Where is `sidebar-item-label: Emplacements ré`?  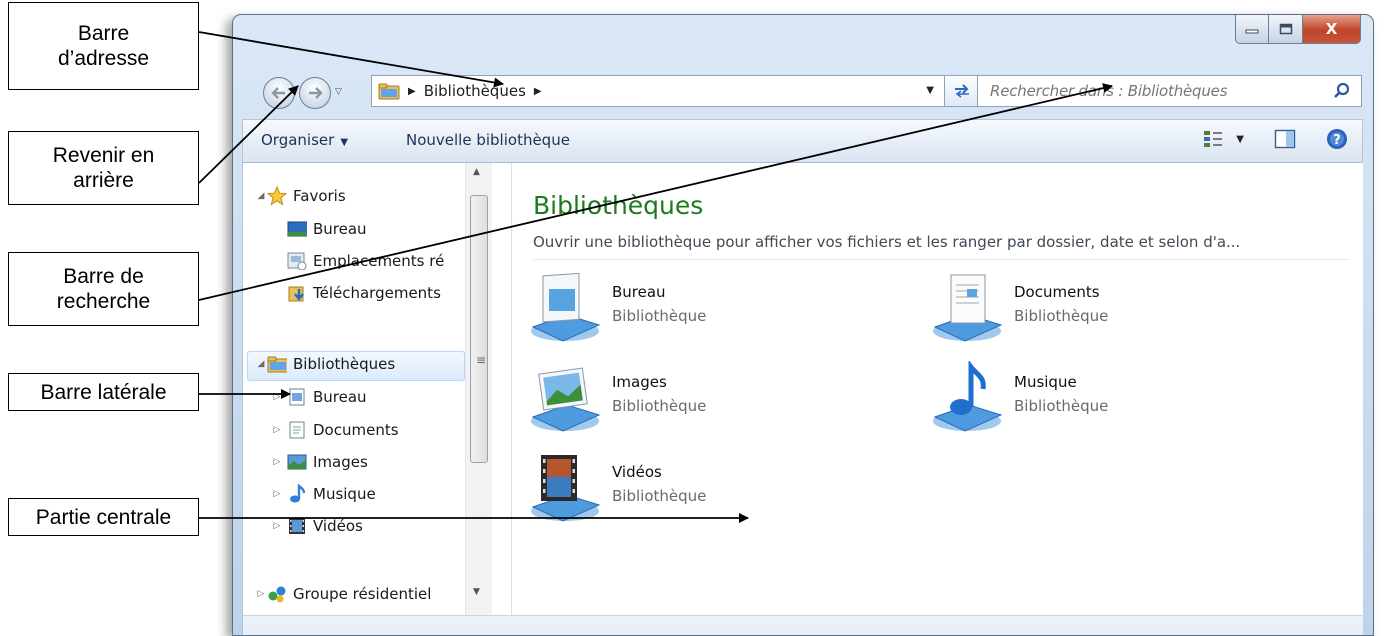 sidebar-item-label: Emplacements ré is located at coordinates (379, 261).